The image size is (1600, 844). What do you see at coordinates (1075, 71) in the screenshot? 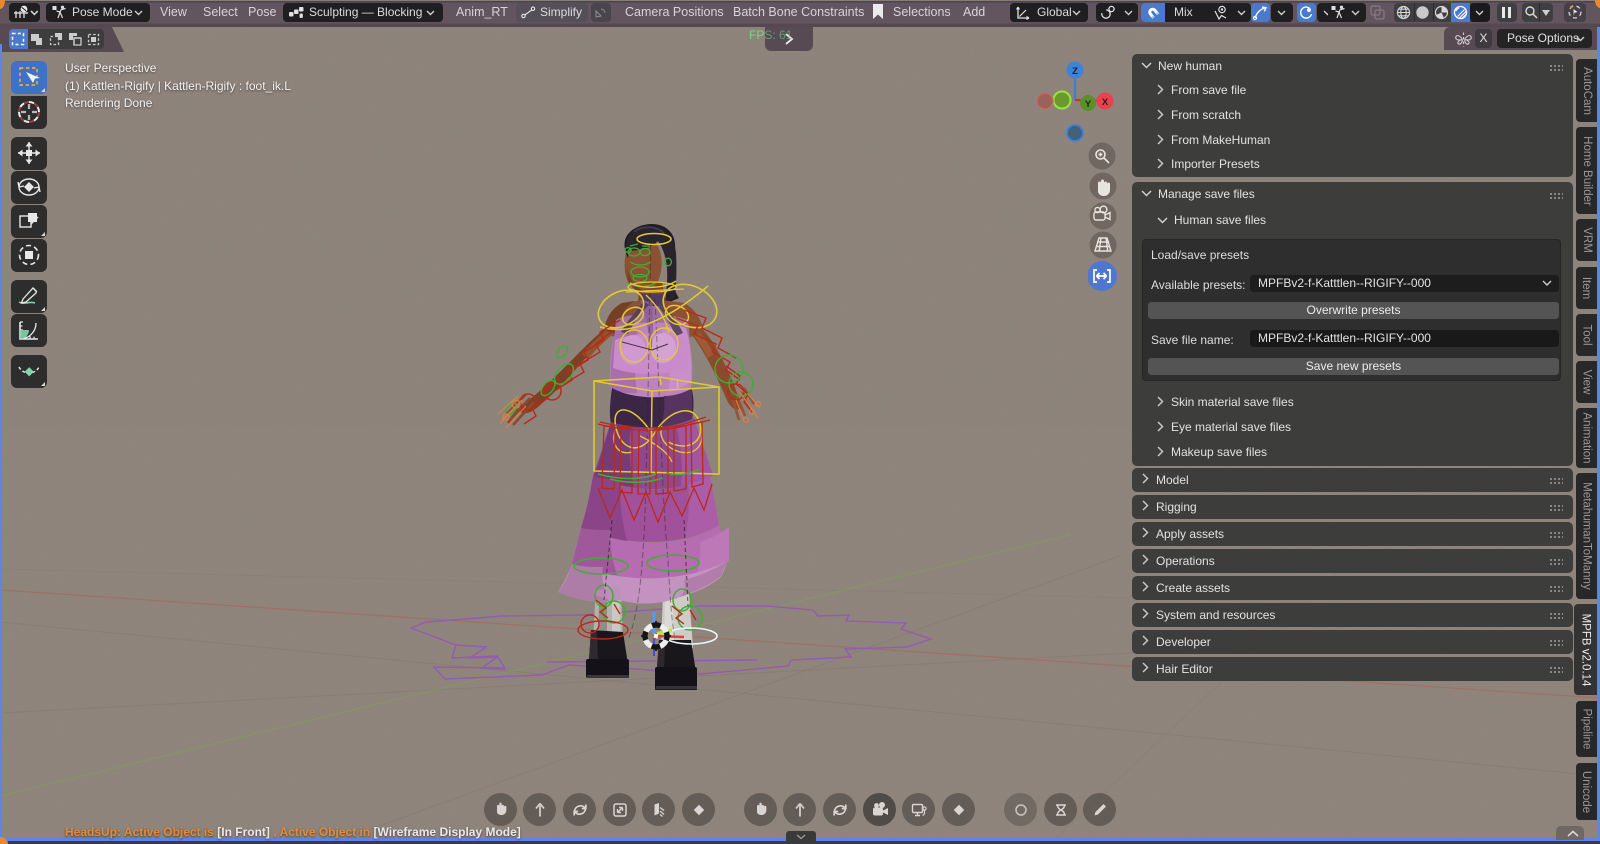
I see `svg-text: Z` at bounding box center [1075, 71].